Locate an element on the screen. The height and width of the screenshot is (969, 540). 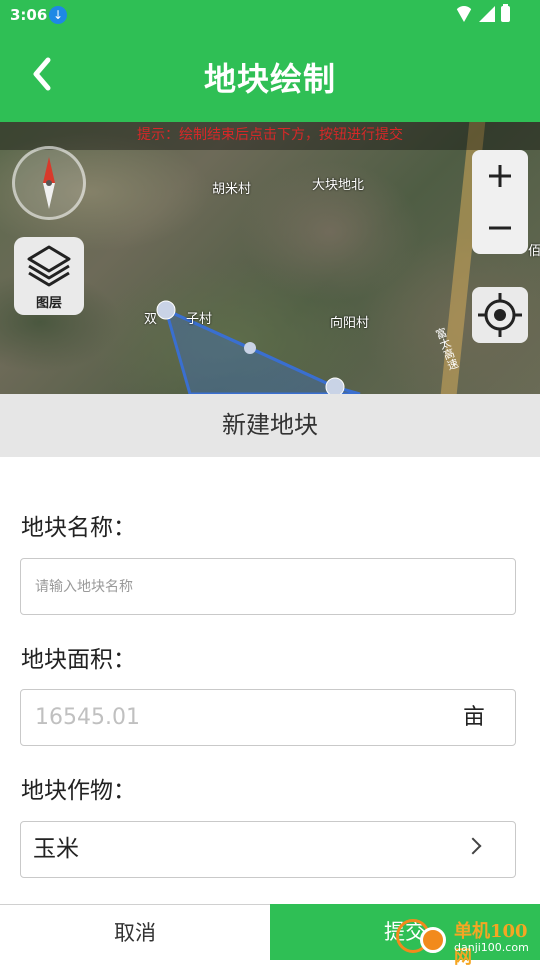
place-label: 胡米村 is located at coordinates (232, 189).